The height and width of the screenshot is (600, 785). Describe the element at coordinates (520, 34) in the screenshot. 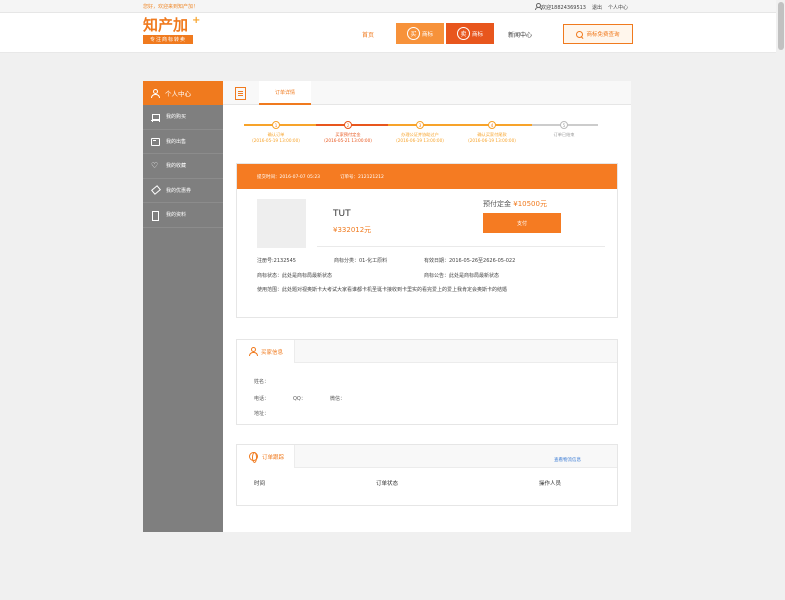

I see `nav-news-link: 新闻中心` at that location.